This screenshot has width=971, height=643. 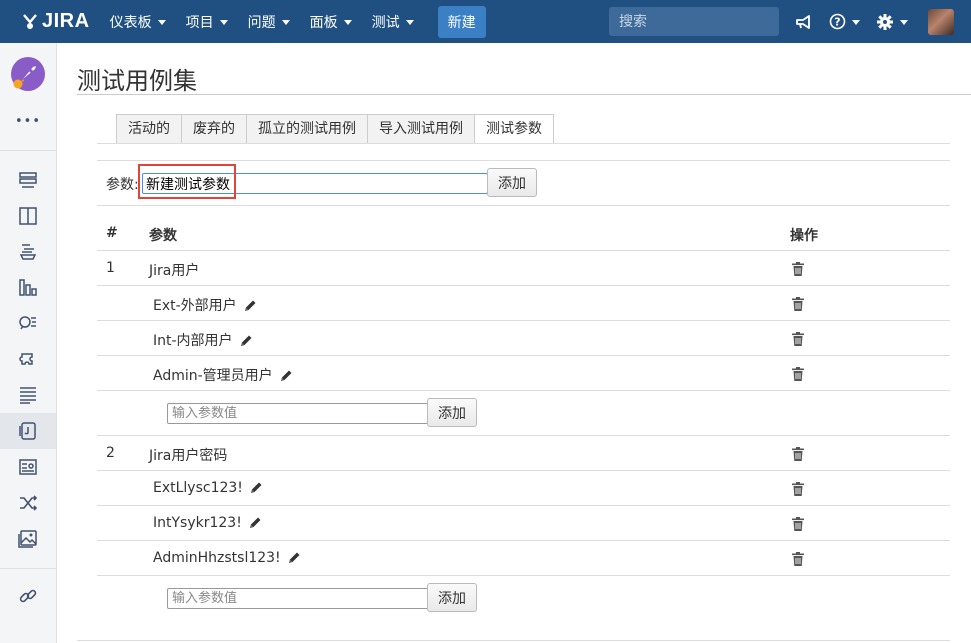 I want to click on tab-divider, so click(x=523, y=143).